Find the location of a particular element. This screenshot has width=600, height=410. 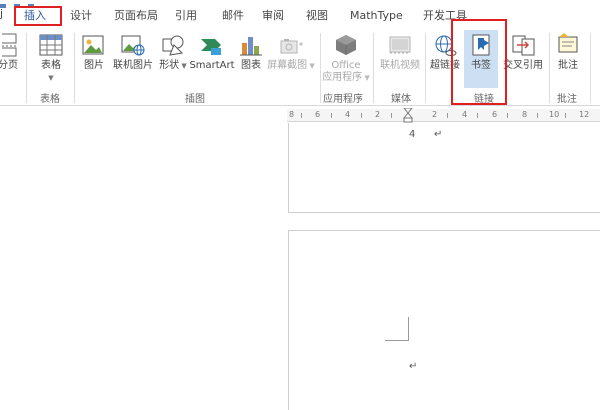

shapes-icon is located at coordinates (173, 45).